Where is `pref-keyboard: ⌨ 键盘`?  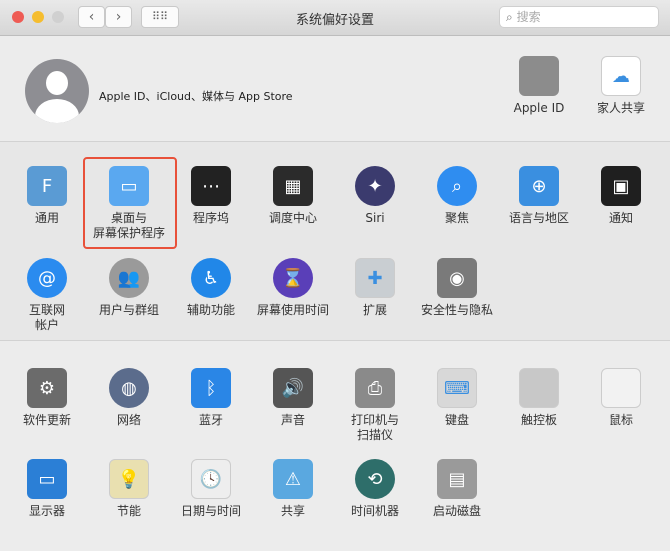
pref-keyboard: ⌨ 键盘 is located at coordinates (457, 398).